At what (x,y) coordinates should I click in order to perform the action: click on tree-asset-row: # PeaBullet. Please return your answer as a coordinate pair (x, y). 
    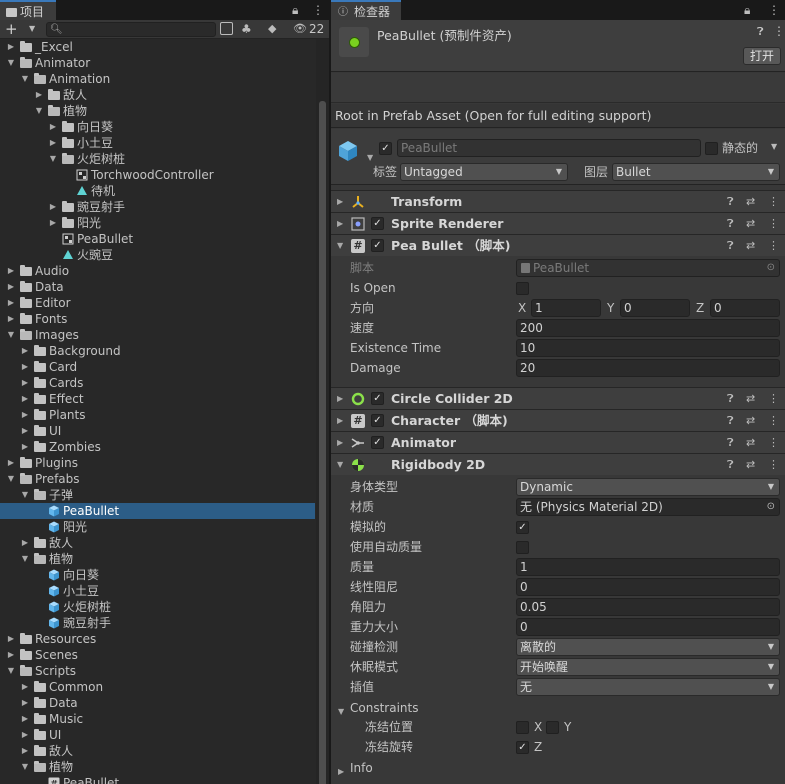
    Looking at the image, I should click on (157, 779).